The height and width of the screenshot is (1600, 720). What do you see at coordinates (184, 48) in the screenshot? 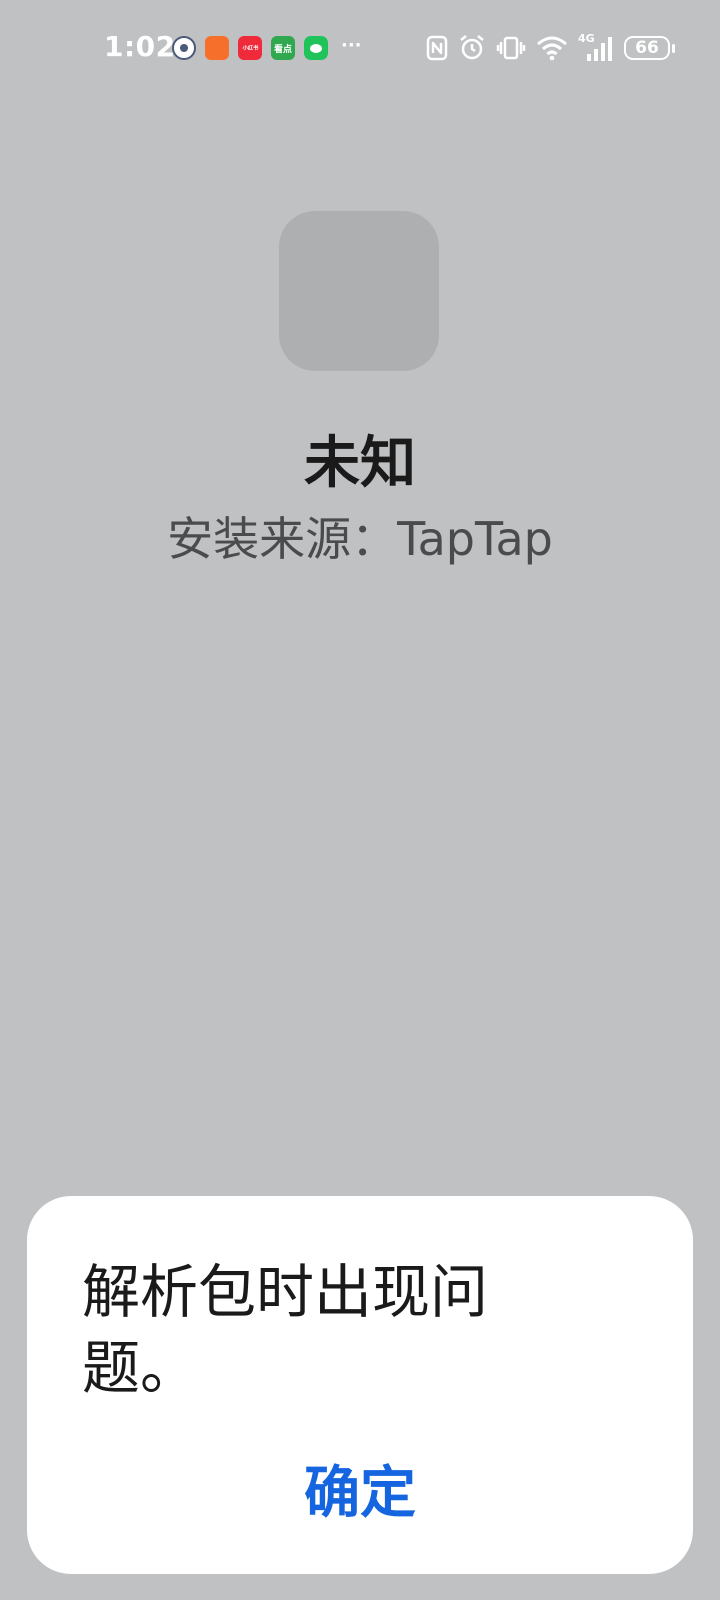
I see `gov-app-icon` at bounding box center [184, 48].